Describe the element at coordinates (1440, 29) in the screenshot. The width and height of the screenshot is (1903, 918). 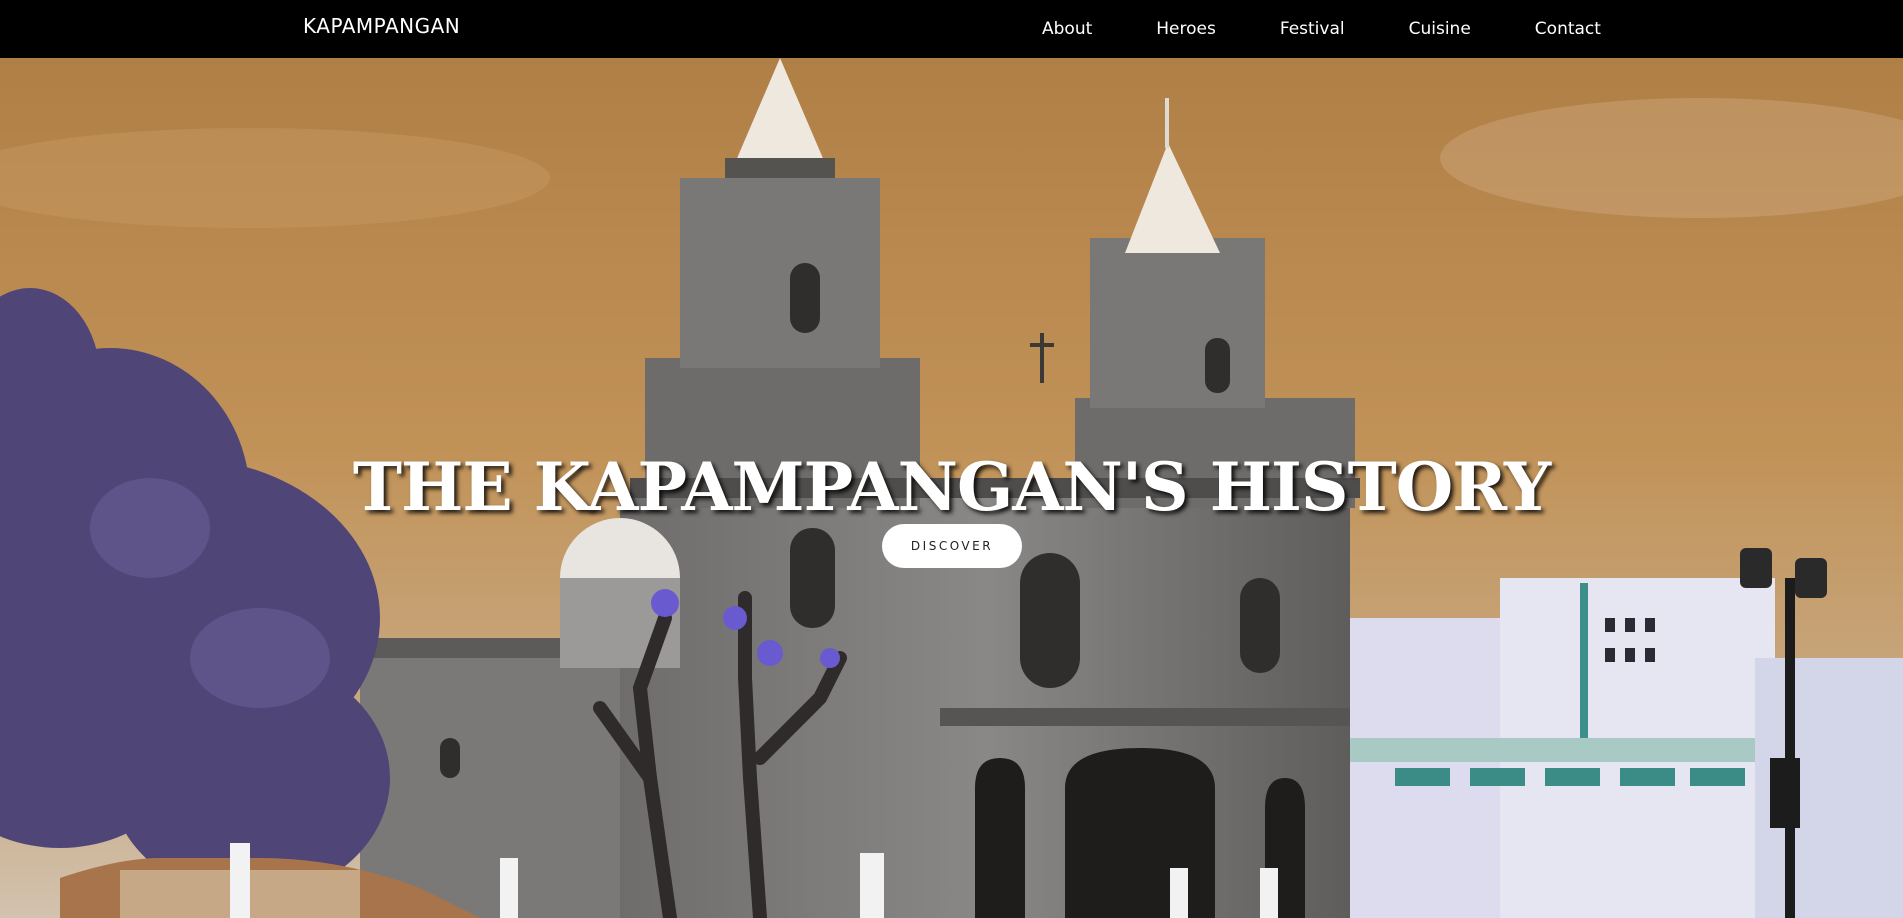
I see `nav-cuisine: Cuisine` at that location.